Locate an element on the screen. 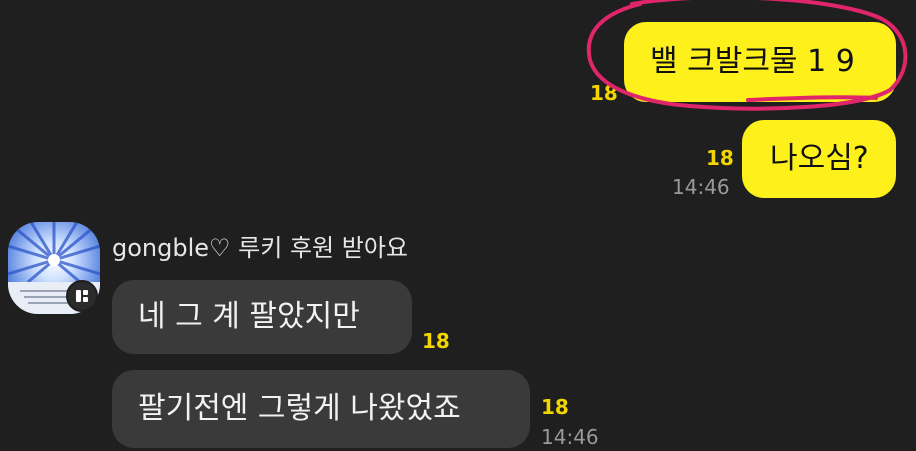  message-text: 나오심? is located at coordinates (819, 158).